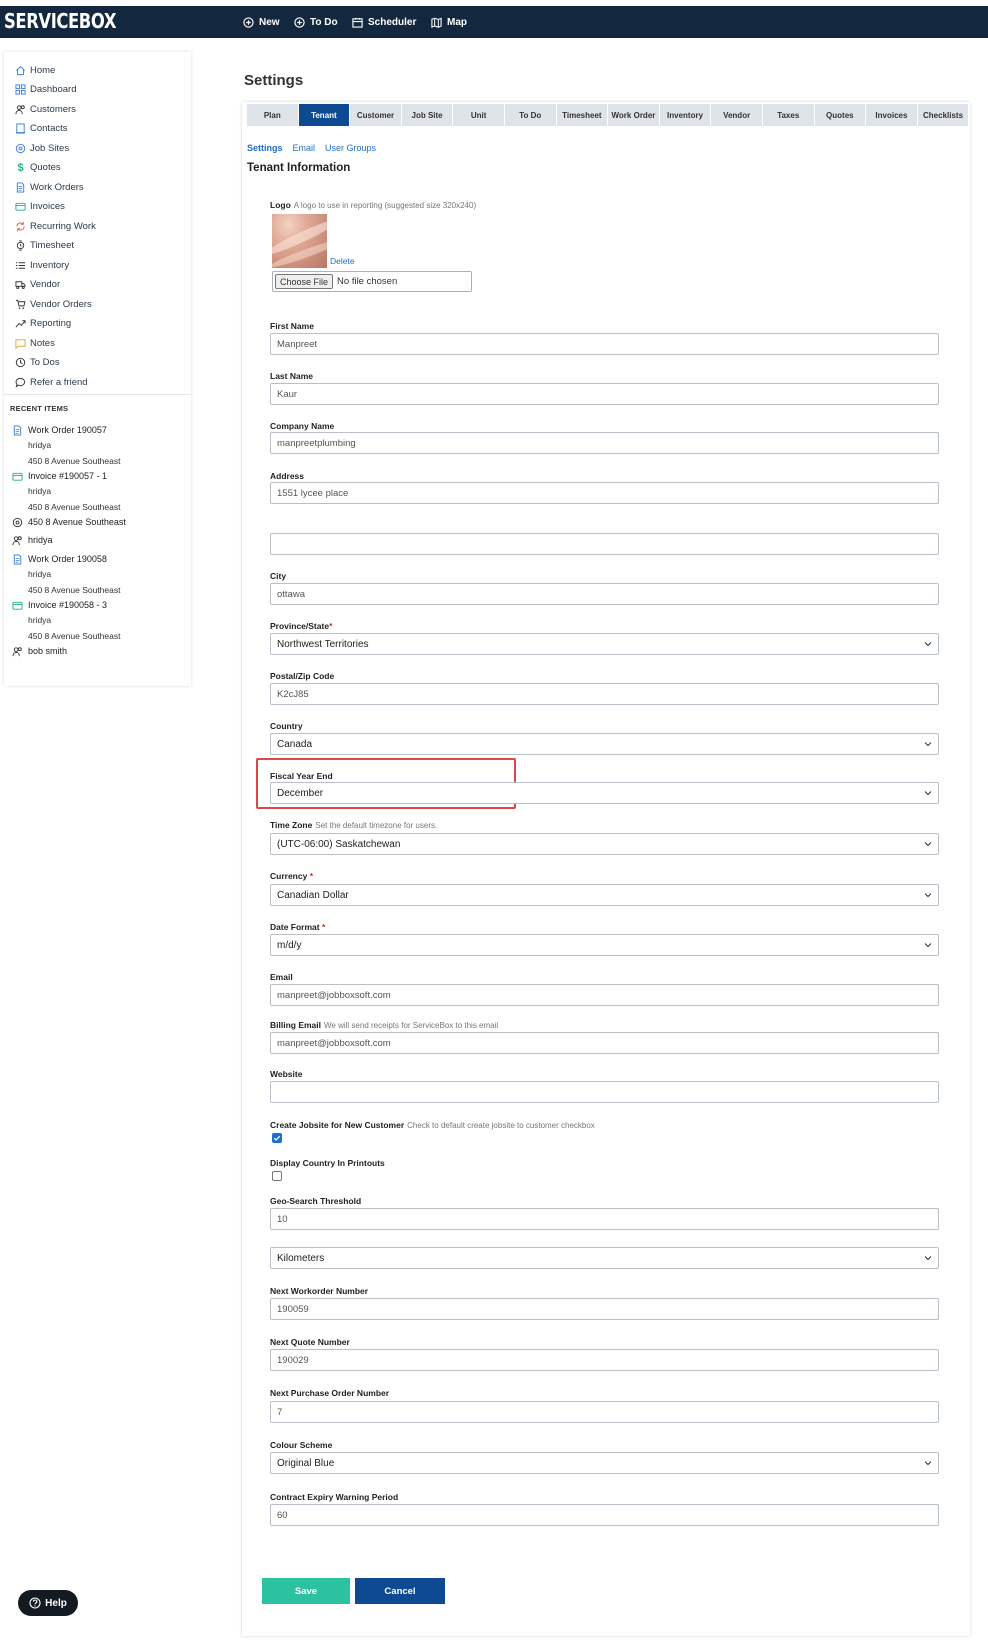  I want to click on sidebar-item-customers: Customers, so click(45, 109).